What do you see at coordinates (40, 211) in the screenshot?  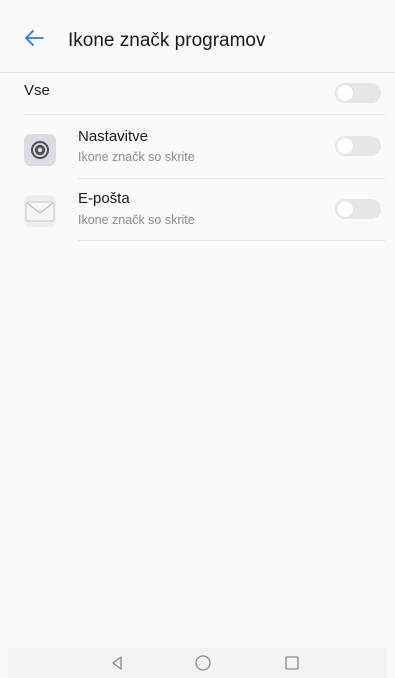 I see `email-app-icon` at bounding box center [40, 211].